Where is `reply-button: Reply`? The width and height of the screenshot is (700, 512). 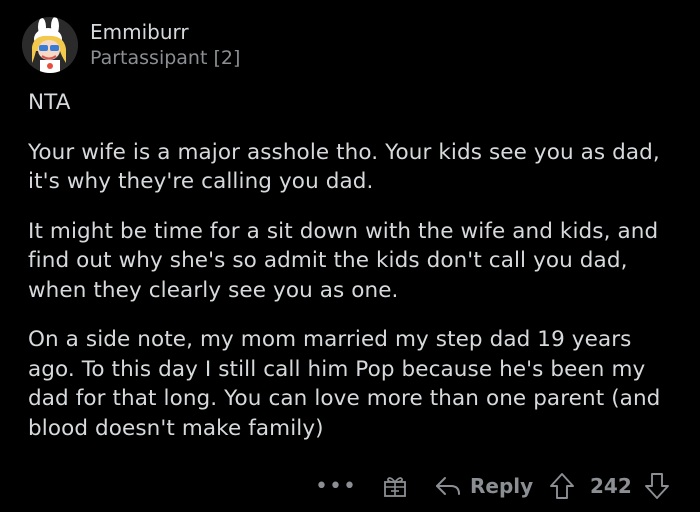 reply-button: Reply is located at coordinates (483, 486).